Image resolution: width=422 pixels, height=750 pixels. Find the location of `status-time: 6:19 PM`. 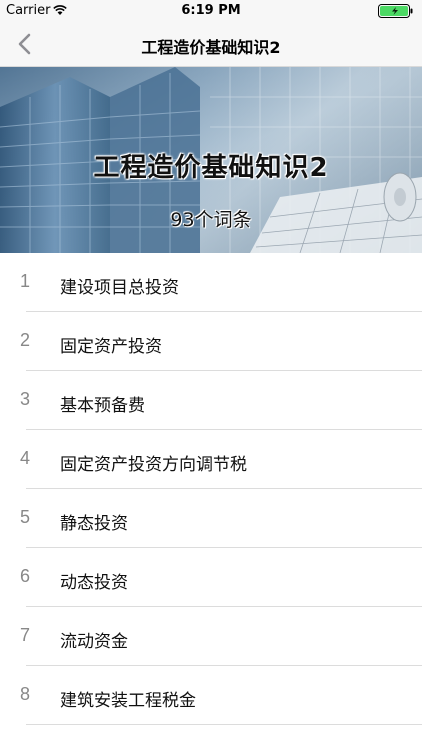

status-time: 6:19 PM is located at coordinates (211, 10).